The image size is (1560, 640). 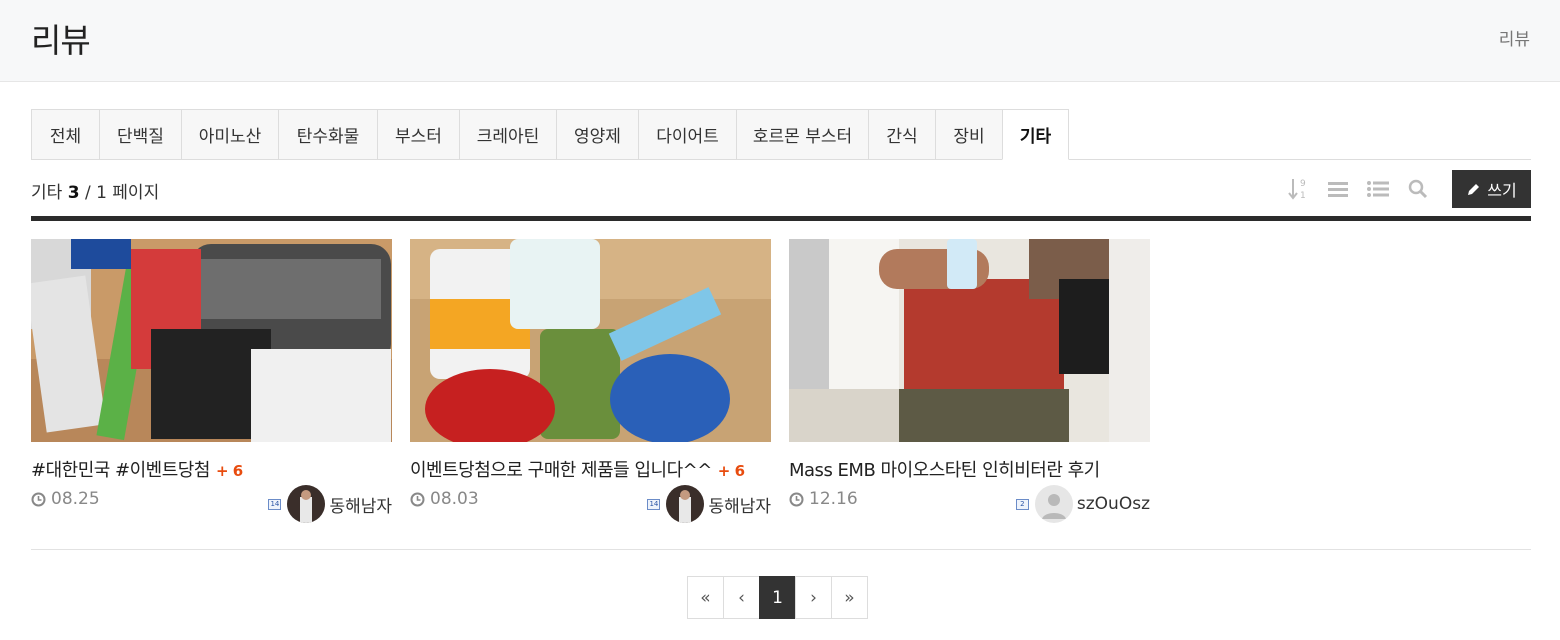 What do you see at coordinates (418, 134) in the screenshot?
I see `tab-booster: 부스터` at bounding box center [418, 134].